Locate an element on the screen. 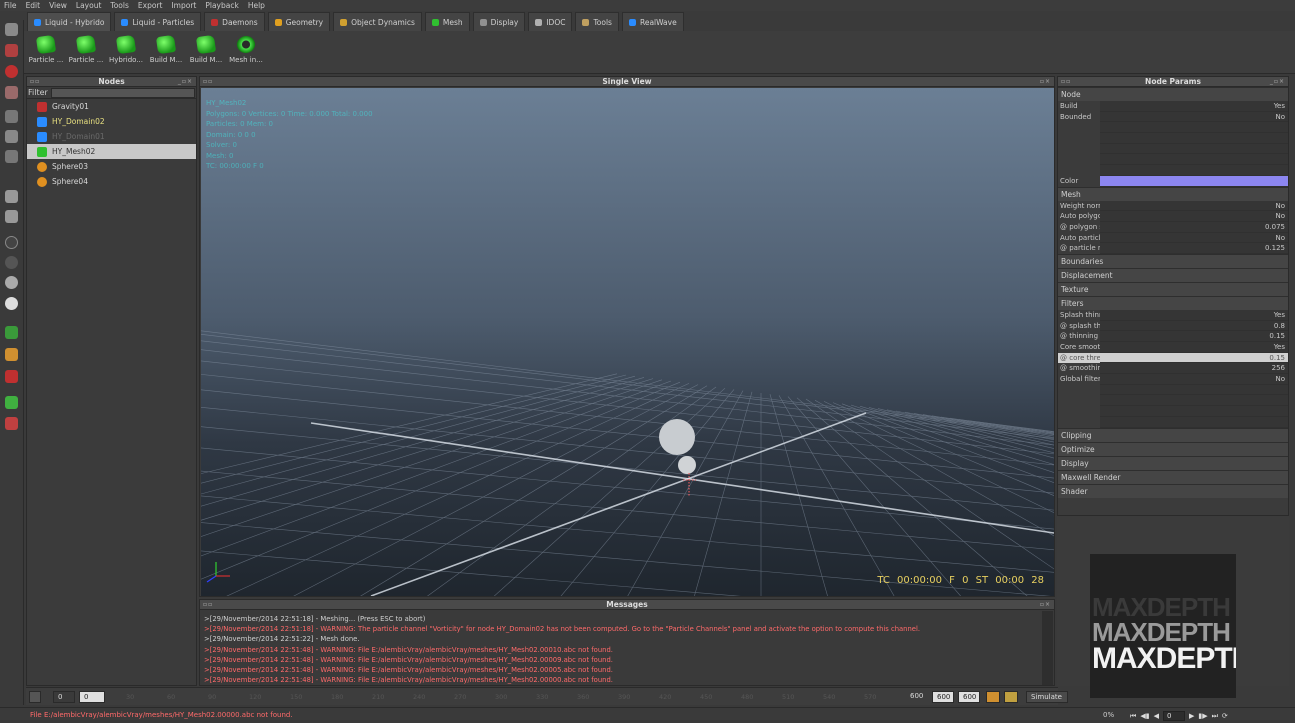 The height and width of the screenshot is (723, 1295). move-tool-icon is located at coordinates (11, 50).